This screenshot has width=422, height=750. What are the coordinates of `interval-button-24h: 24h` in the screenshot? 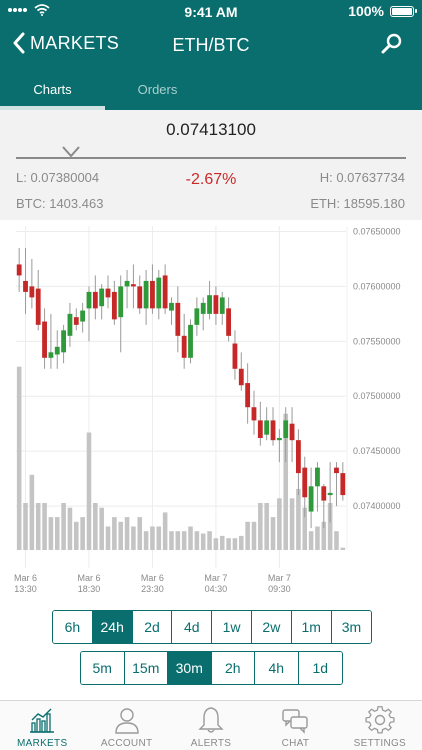 It's located at (112, 627).